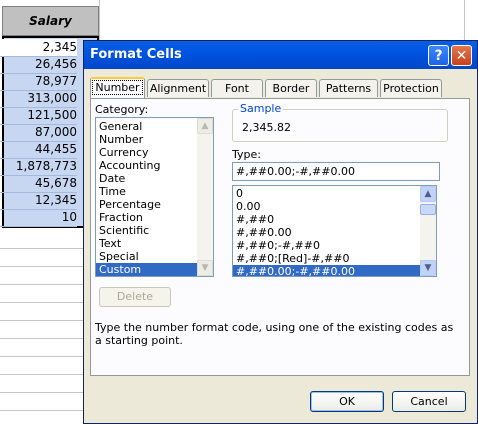 This screenshot has height=424, width=478. Describe the element at coordinates (154, 230) in the screenshot. I see `list-item: Scientific` at that location.